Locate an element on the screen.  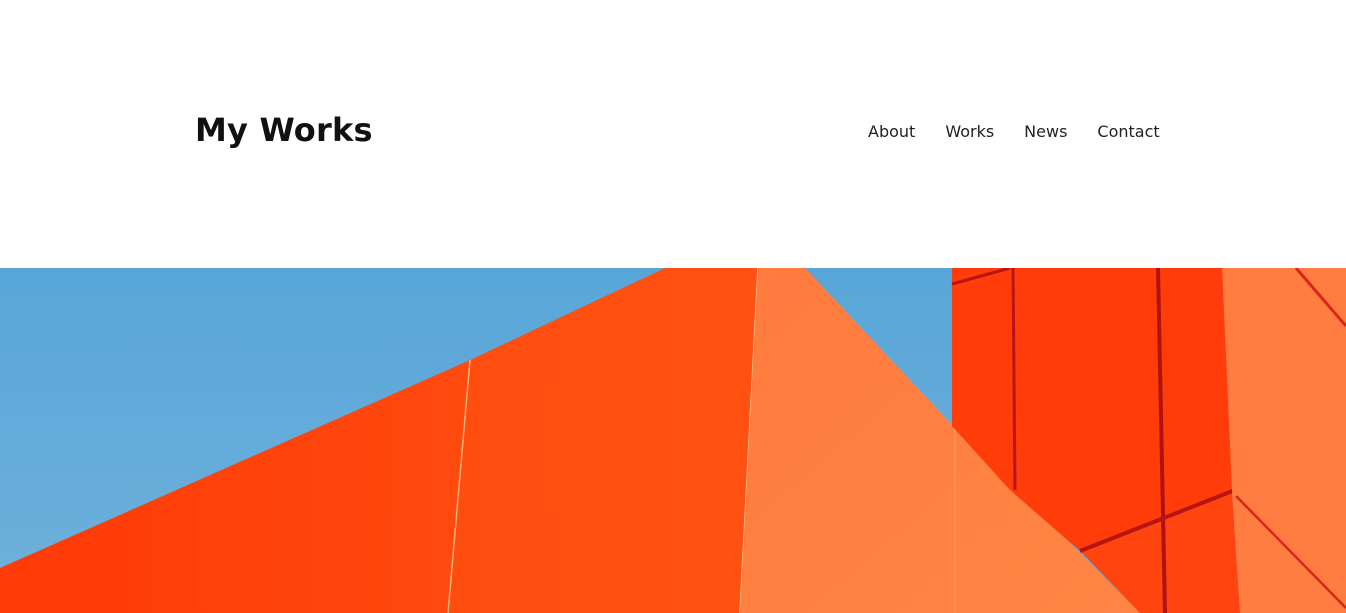
nav-item-about: About is located at coordinates (891, 132).